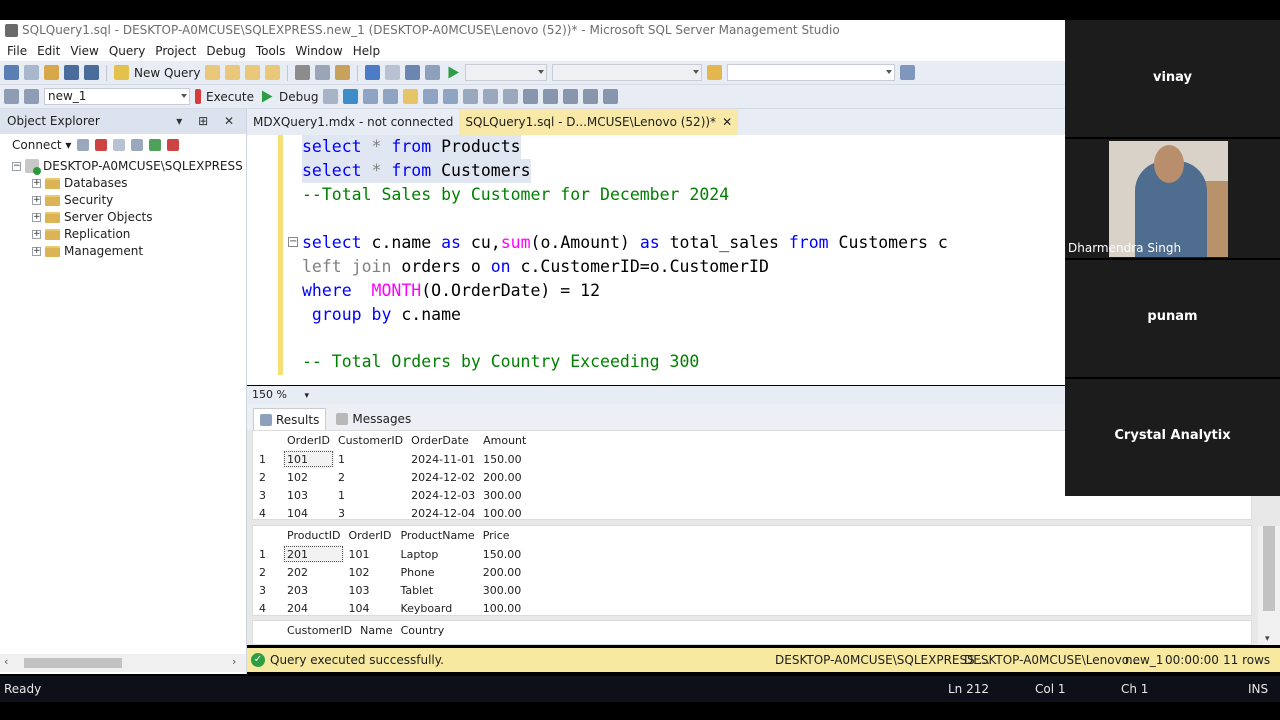 The height and width of the screenshot is (720, 1280). What do you see at coordinates (390, 572) in the screenshot?
I see `table-row: 2 202 102 Phone 200.00` at bounding box center [390, 572].